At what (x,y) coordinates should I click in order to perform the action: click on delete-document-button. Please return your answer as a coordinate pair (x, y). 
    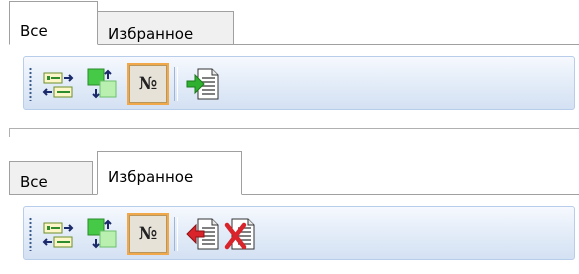
    Looking at the image, I should click on (241, 234).